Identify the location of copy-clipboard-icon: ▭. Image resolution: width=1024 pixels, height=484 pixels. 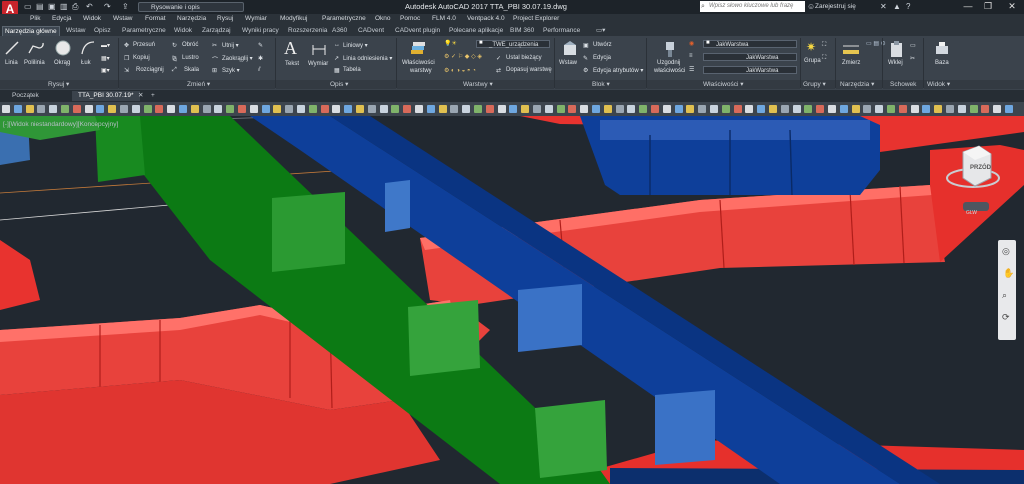
(913, 45).